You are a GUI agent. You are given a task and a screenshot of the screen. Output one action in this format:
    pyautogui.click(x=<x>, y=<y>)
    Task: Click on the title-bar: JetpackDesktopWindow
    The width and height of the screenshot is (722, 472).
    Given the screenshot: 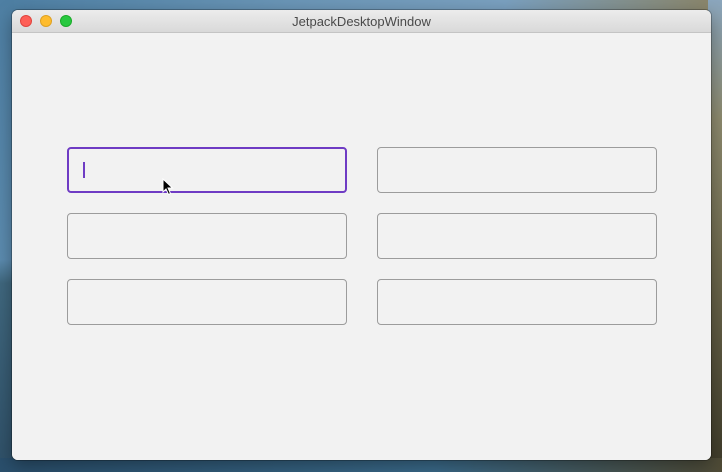 What is the action you would take?
    pyautogui.click(x=361, y=21)
    